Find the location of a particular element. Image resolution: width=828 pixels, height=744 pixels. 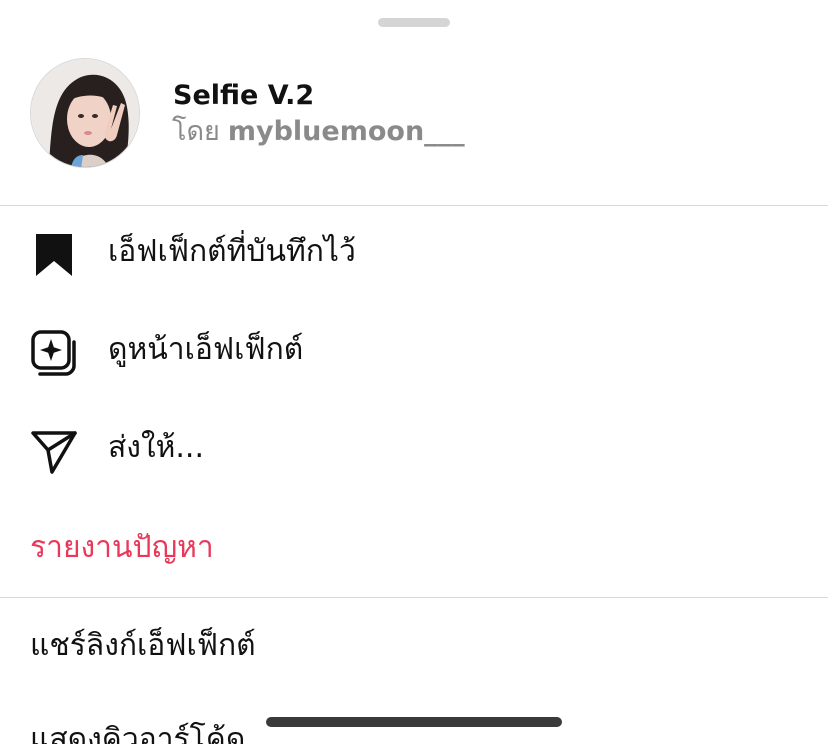

share-effect-link-button: แชร์ลิงก์เอ็ฟเฟ็กต์ is located at coordinates (143, 646).